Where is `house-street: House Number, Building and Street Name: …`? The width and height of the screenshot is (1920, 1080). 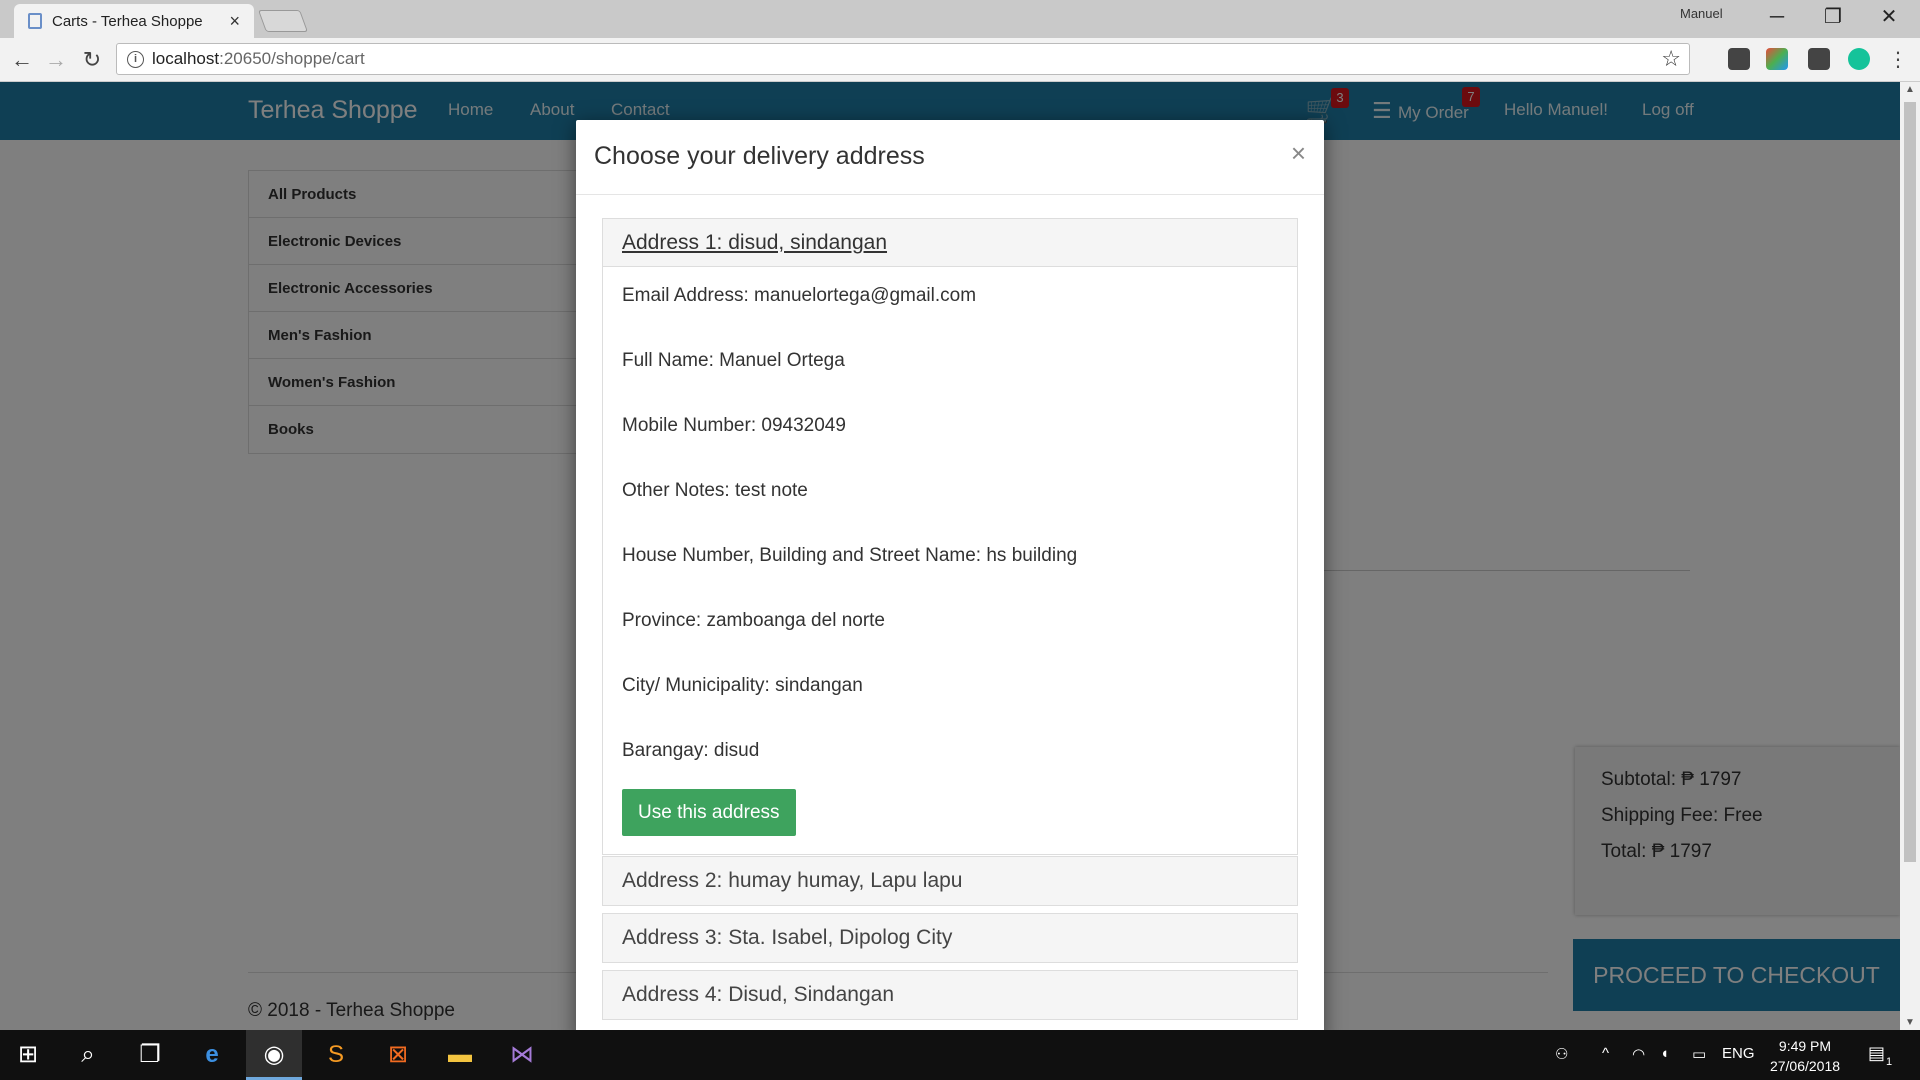
house-street: House Number, Building and Street Name: … is located at coordinates (850, 555).